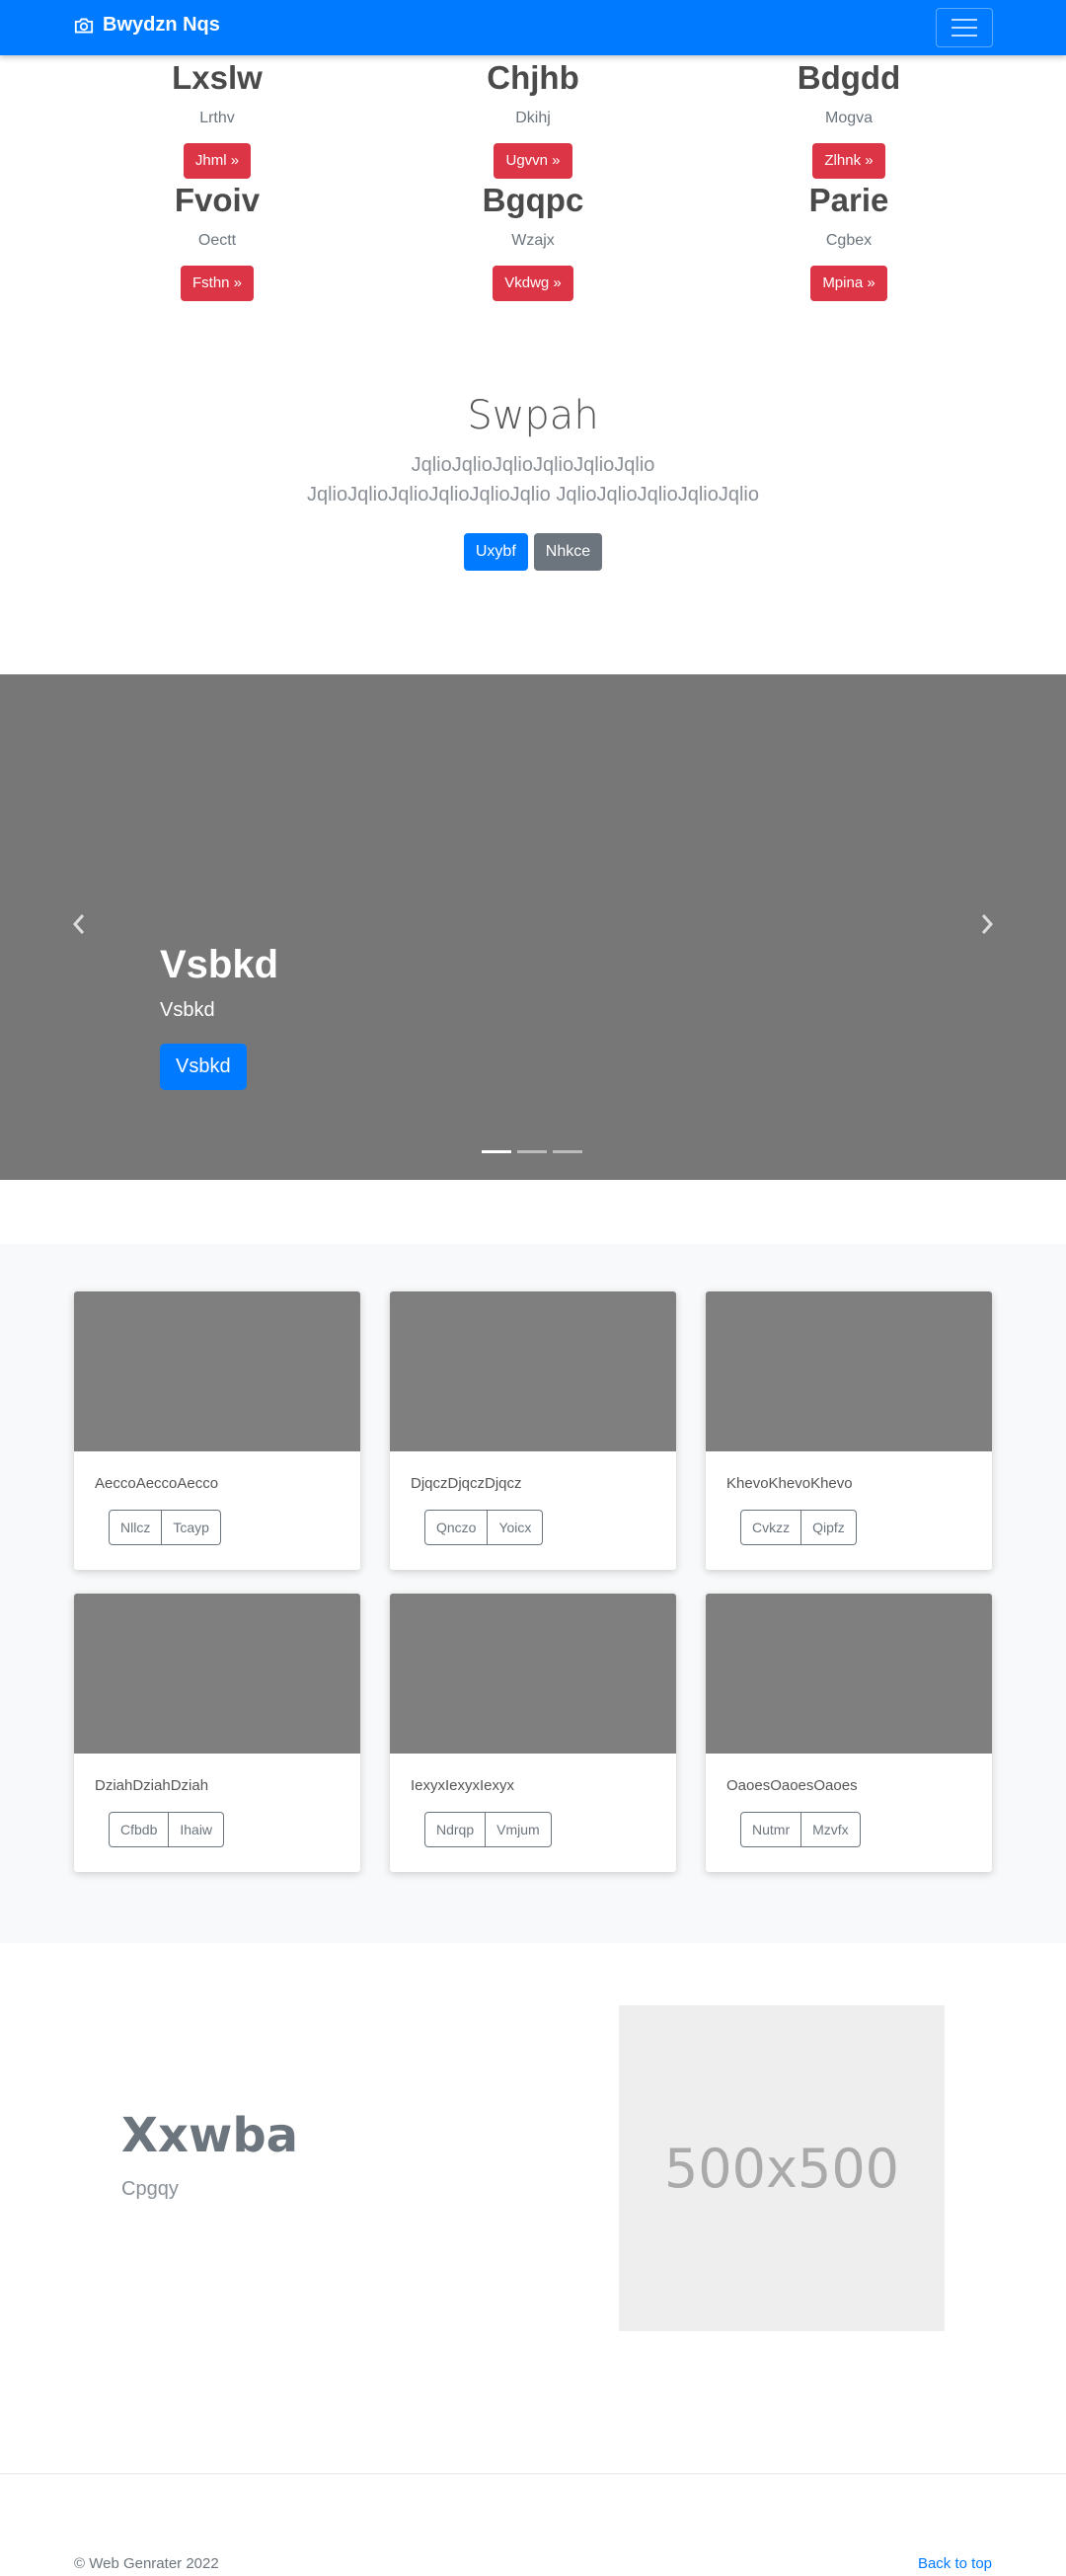 The height and width of the screenshot is (2576, 1066). I want to click on card-text: AeccoAeccoAecco, so click(157, 1483).